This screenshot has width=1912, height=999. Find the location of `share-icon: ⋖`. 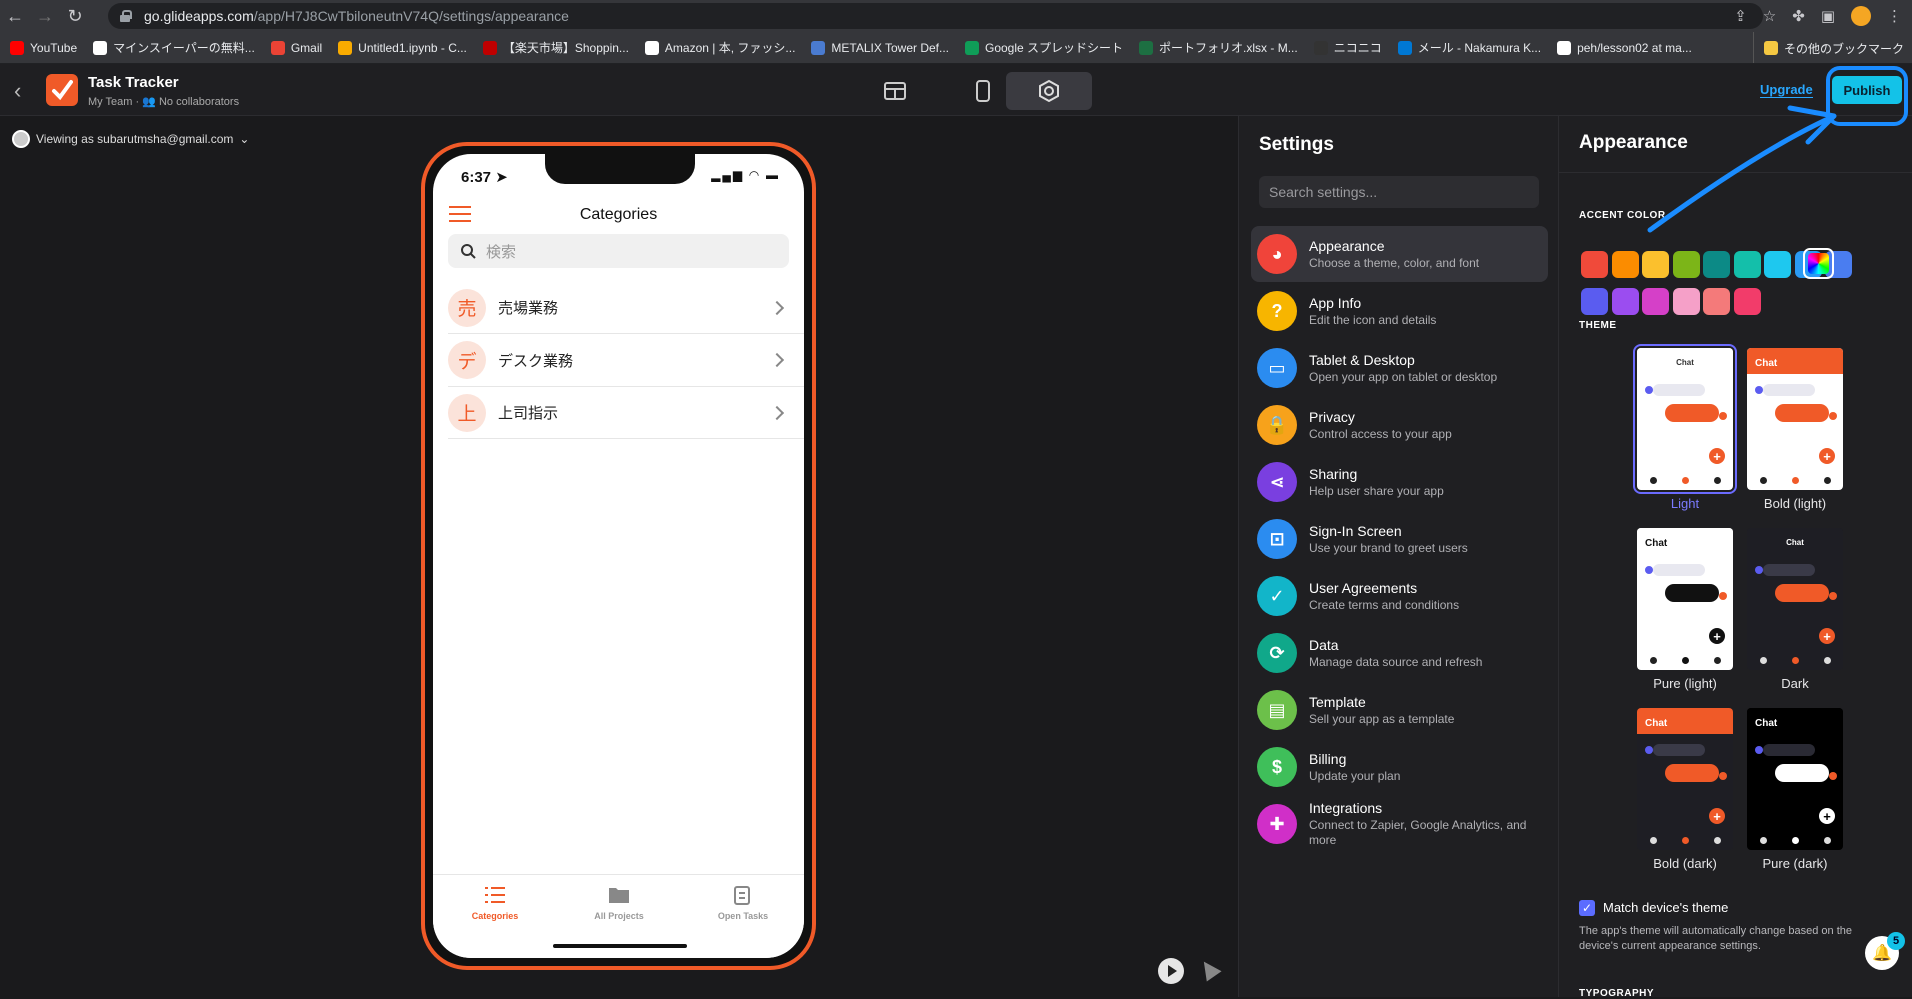

share-icon: ⋖ is located at coordinates (1277, 482).